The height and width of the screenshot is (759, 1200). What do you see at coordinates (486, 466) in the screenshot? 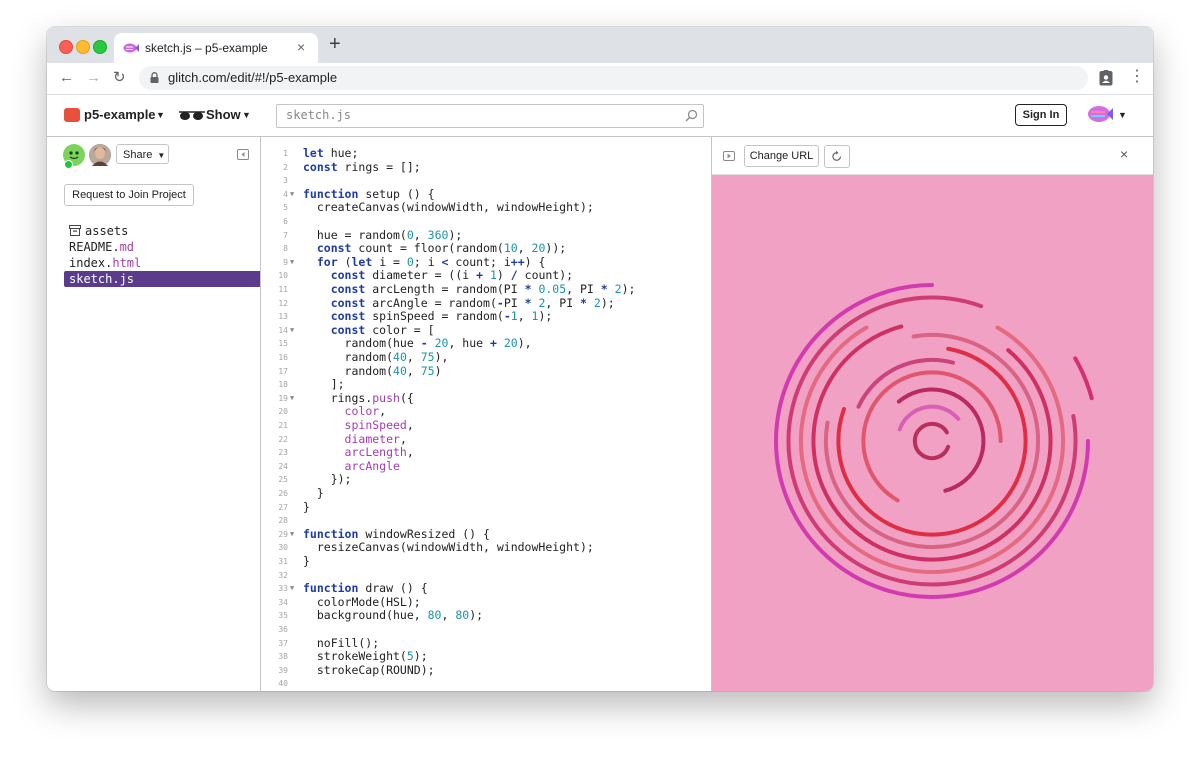
I see `code-line: 24 arcAngle` at bounding box center [486, 466].